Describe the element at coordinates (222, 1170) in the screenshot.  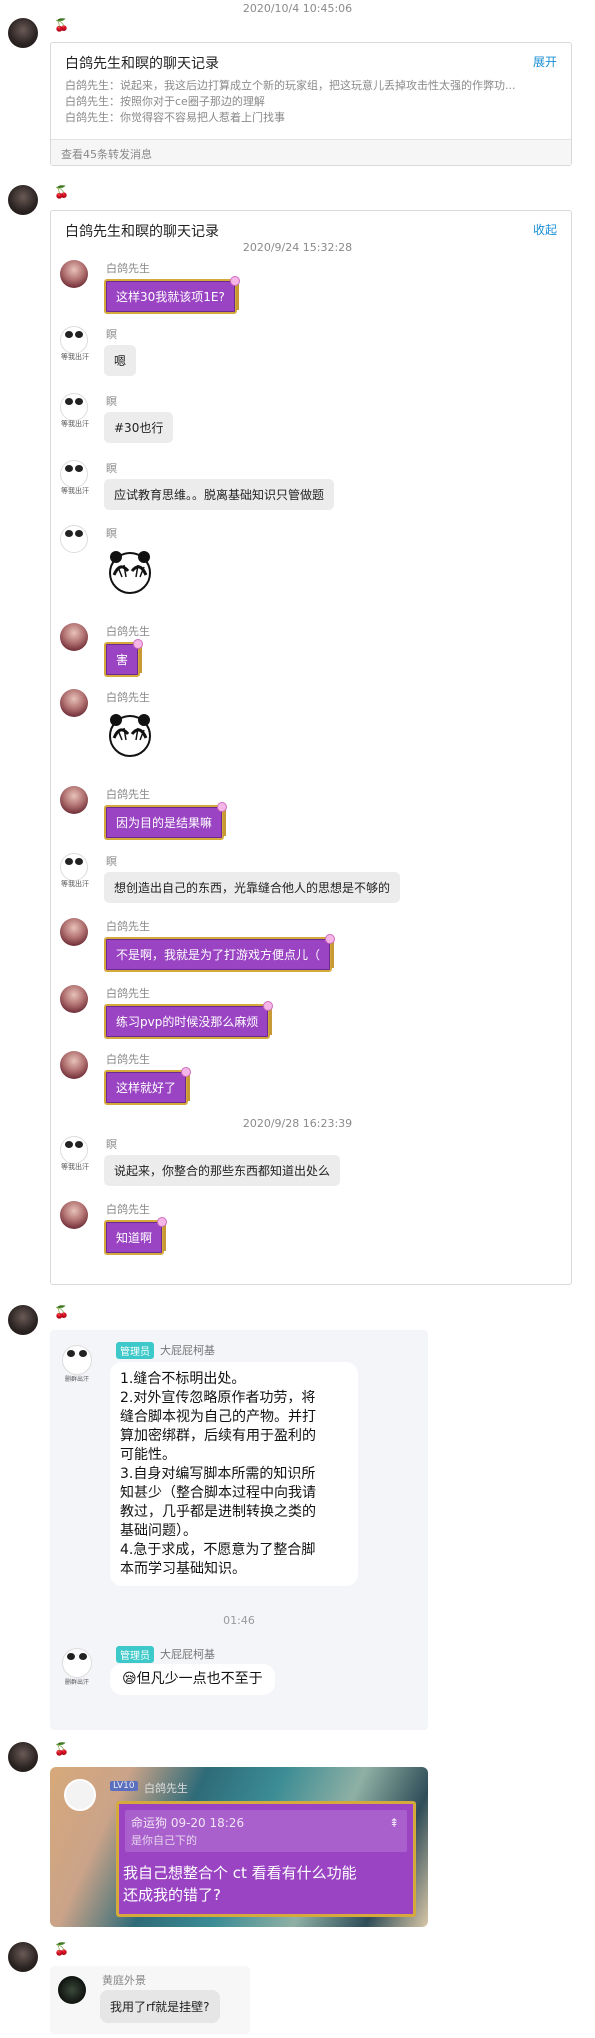
I see `message-bubble: 说起来，你整合的那些东西都知道出处么` at that location.